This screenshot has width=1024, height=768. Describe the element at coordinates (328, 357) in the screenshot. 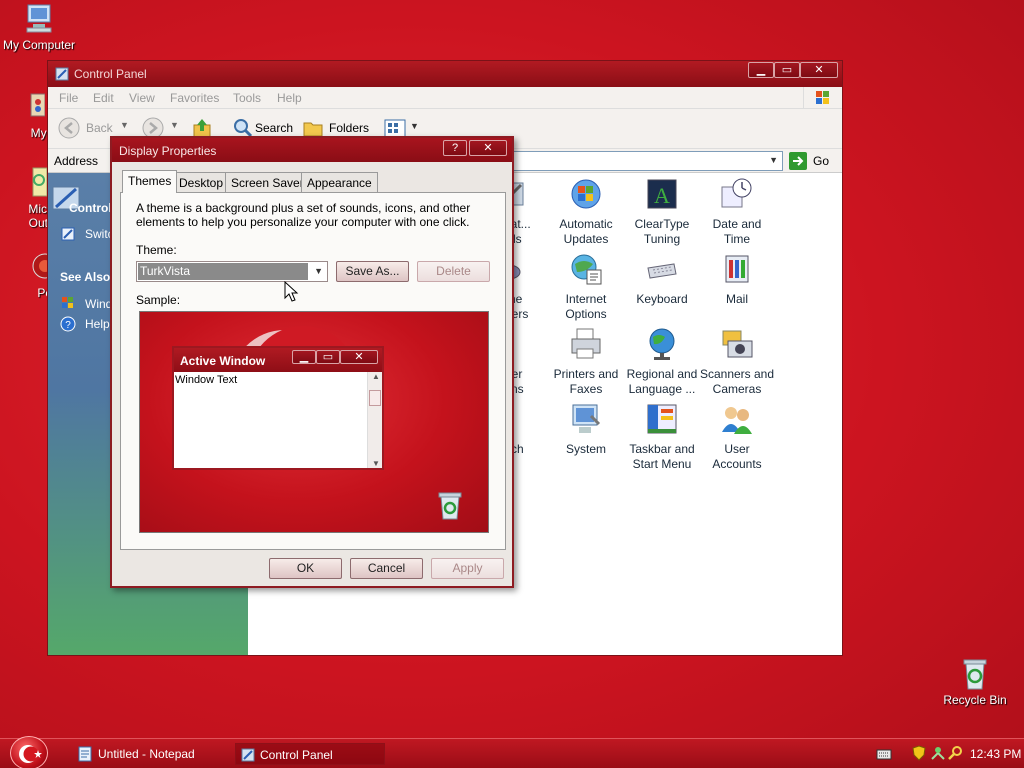

I see `sample-maximize-icon: ▭` at that location.